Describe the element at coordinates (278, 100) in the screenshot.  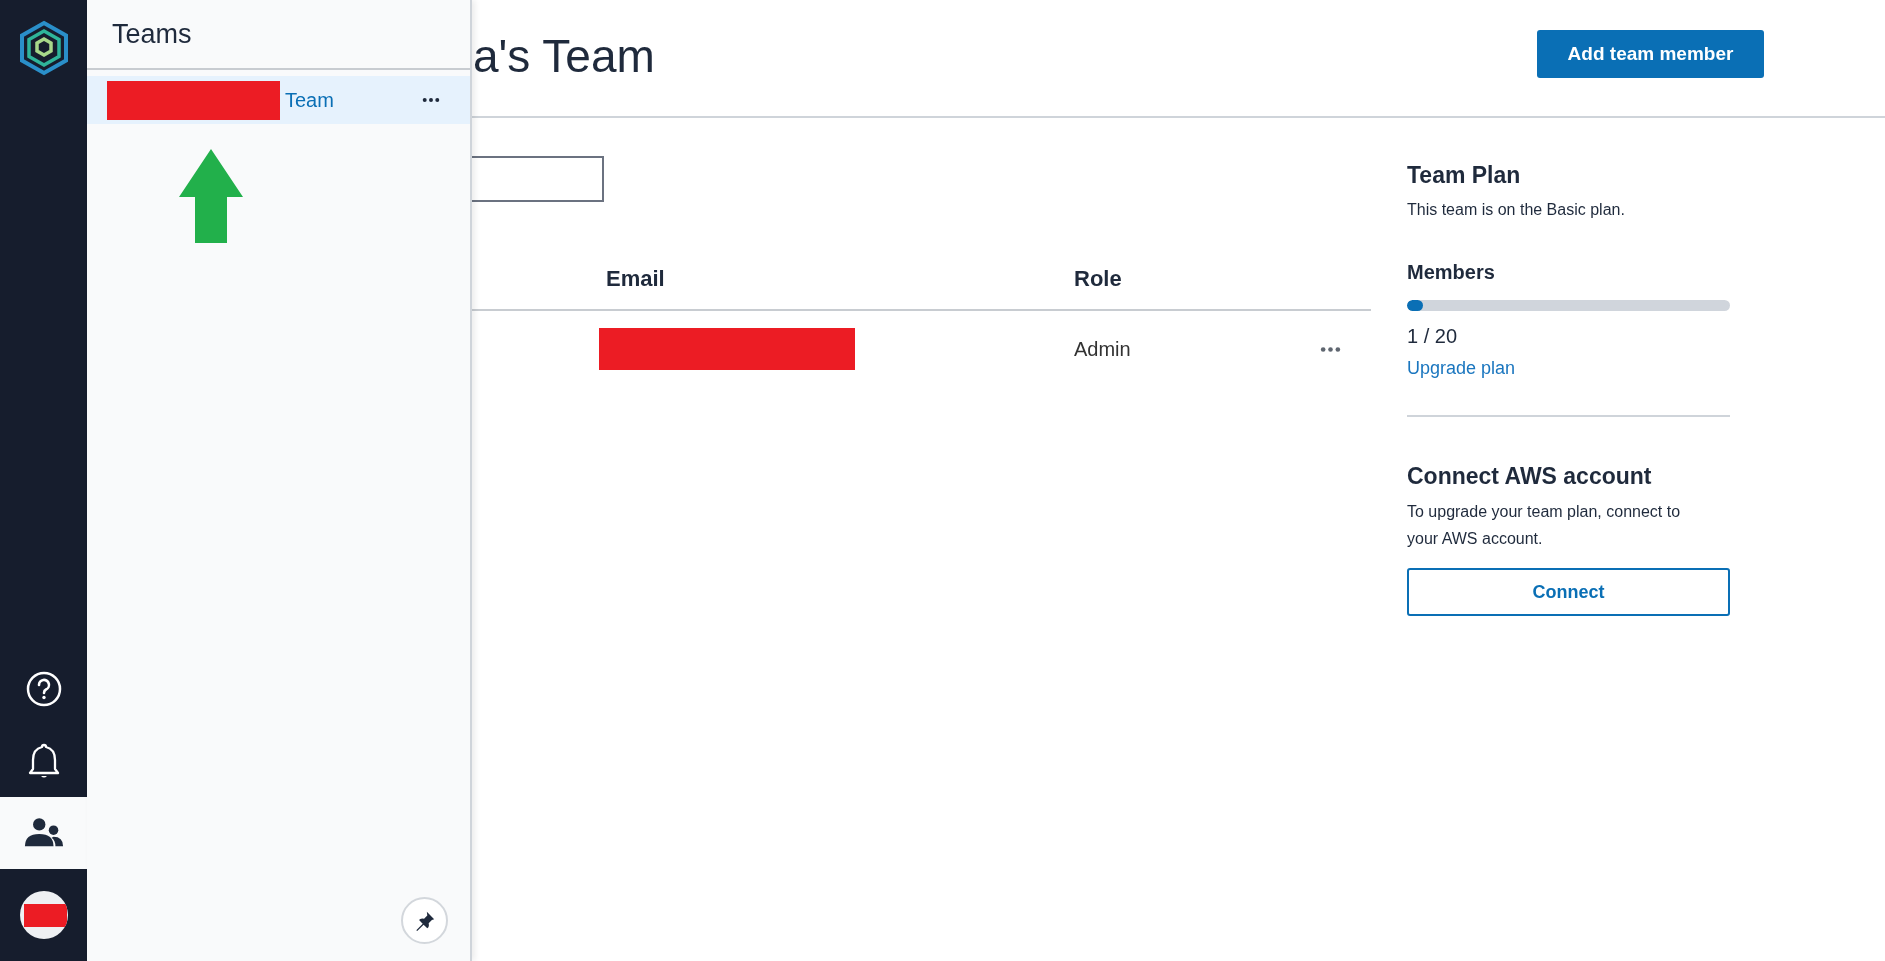
I see `team-list-item: Team` at that location.